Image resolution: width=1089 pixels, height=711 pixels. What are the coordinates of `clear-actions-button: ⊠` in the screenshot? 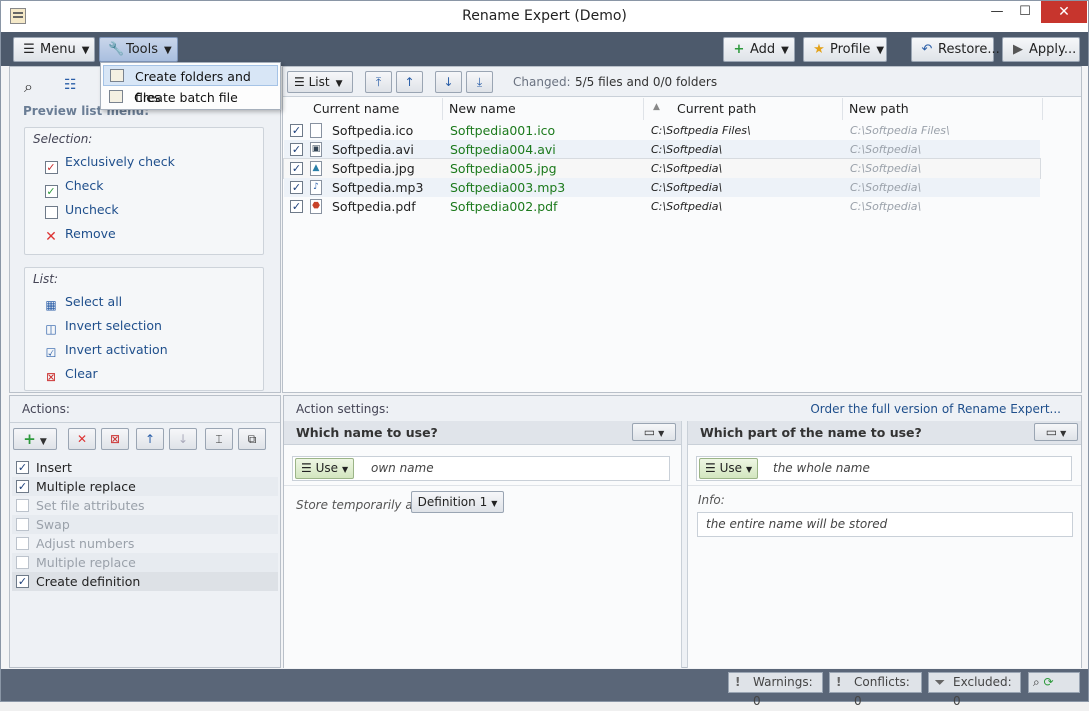 It's located at (115, 439).